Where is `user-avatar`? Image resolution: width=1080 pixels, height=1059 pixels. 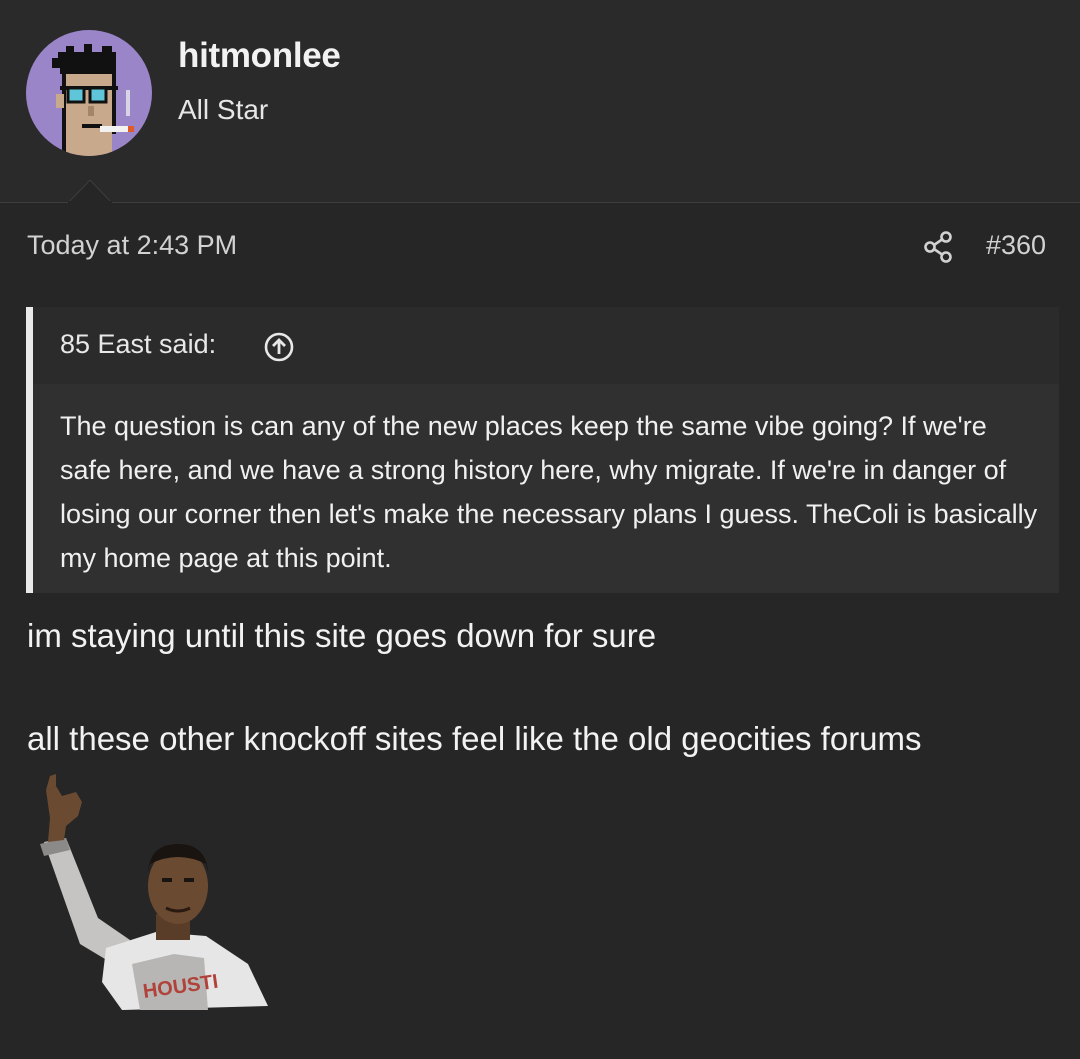
user-avatar is located at coordinates (89, 93).